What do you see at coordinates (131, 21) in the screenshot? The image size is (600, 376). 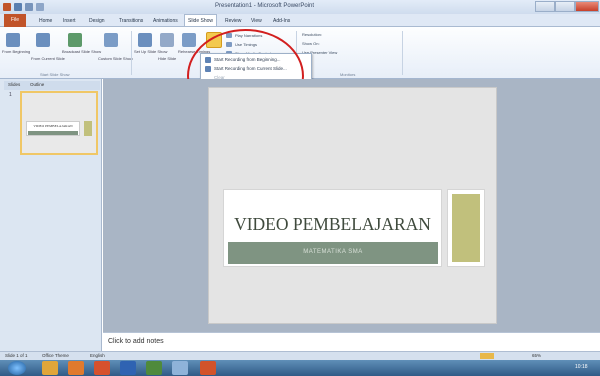 I see `tab-transitions: Transitions` at bounding box center [131, 21].